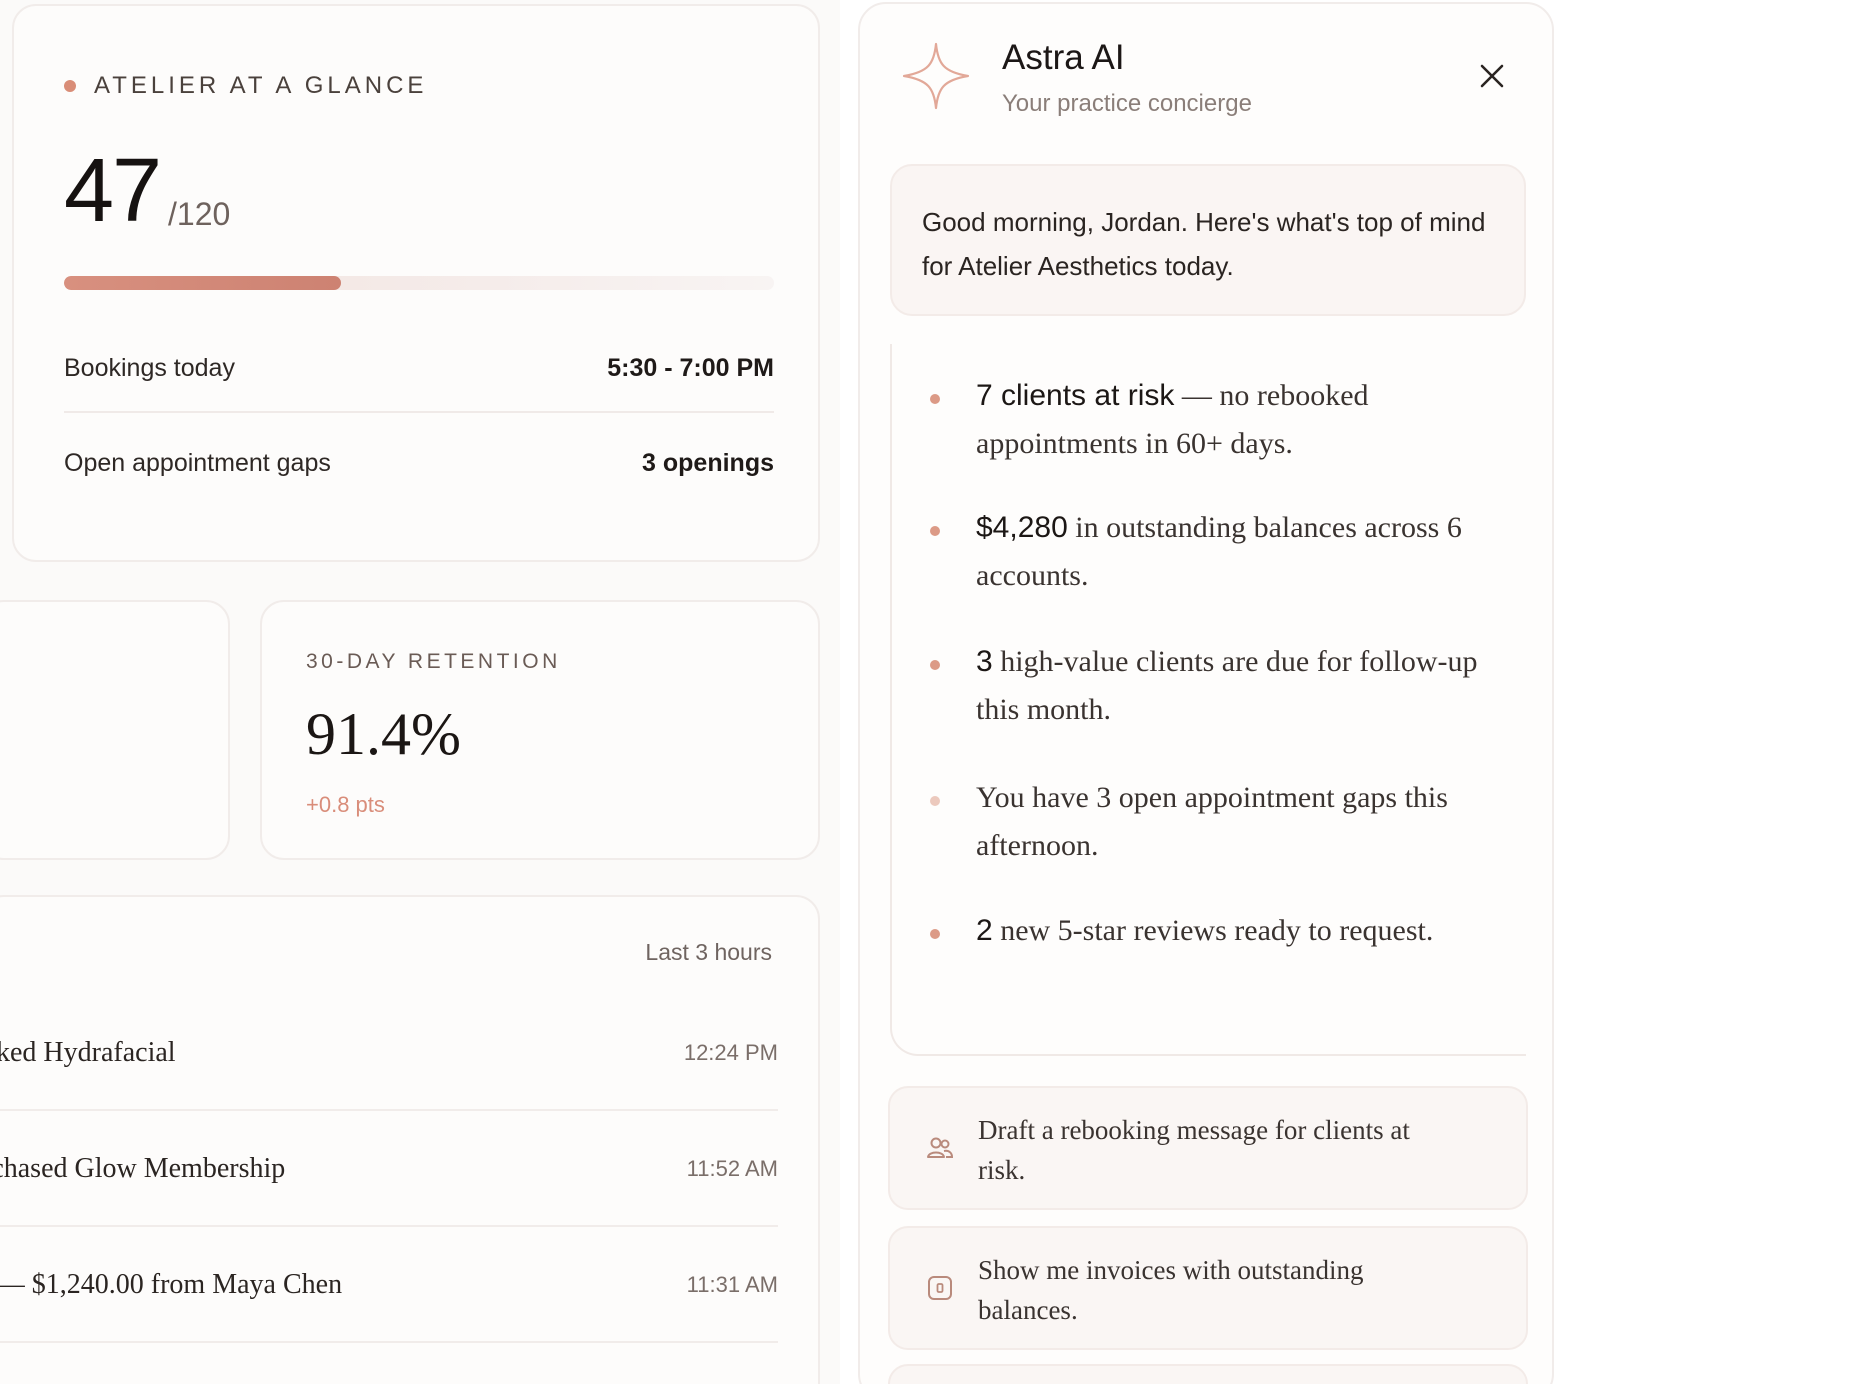 This screenshot has width=1872, height=1384. Describe the element at coordinates (730, 1052) in the screenshot. I see `activity-time: 12:24 PM` at that location.